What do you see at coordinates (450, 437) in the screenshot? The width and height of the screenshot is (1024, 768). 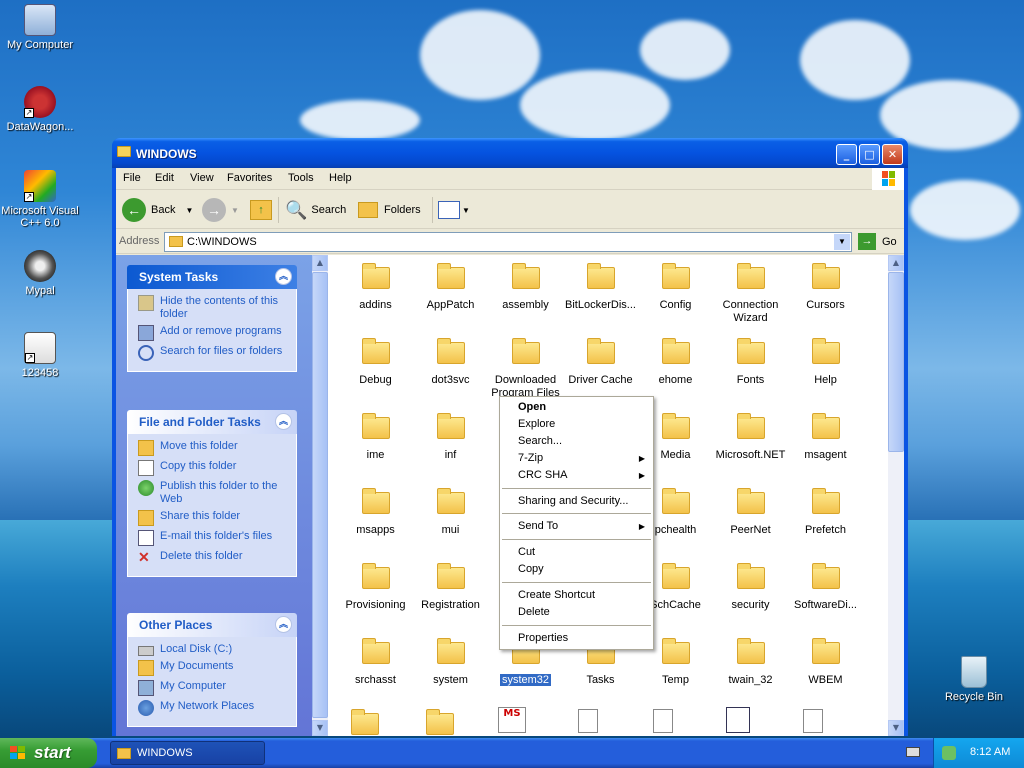 I see `folder-item: inf` at bounding box center [450, 437].